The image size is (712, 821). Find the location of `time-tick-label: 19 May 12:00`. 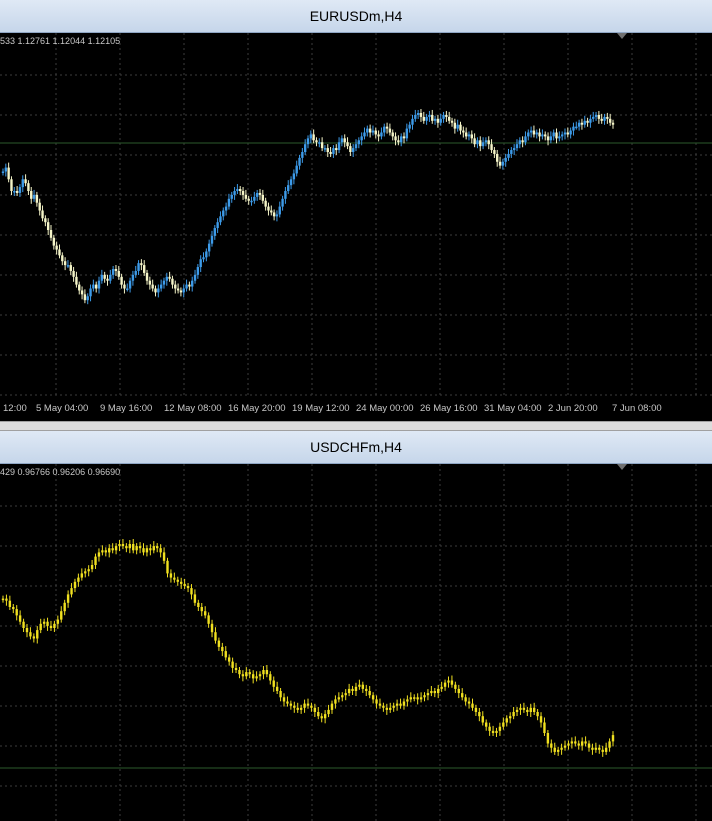

time-tick-label: 19 May 12:00 is located at coordinates (321, 408).